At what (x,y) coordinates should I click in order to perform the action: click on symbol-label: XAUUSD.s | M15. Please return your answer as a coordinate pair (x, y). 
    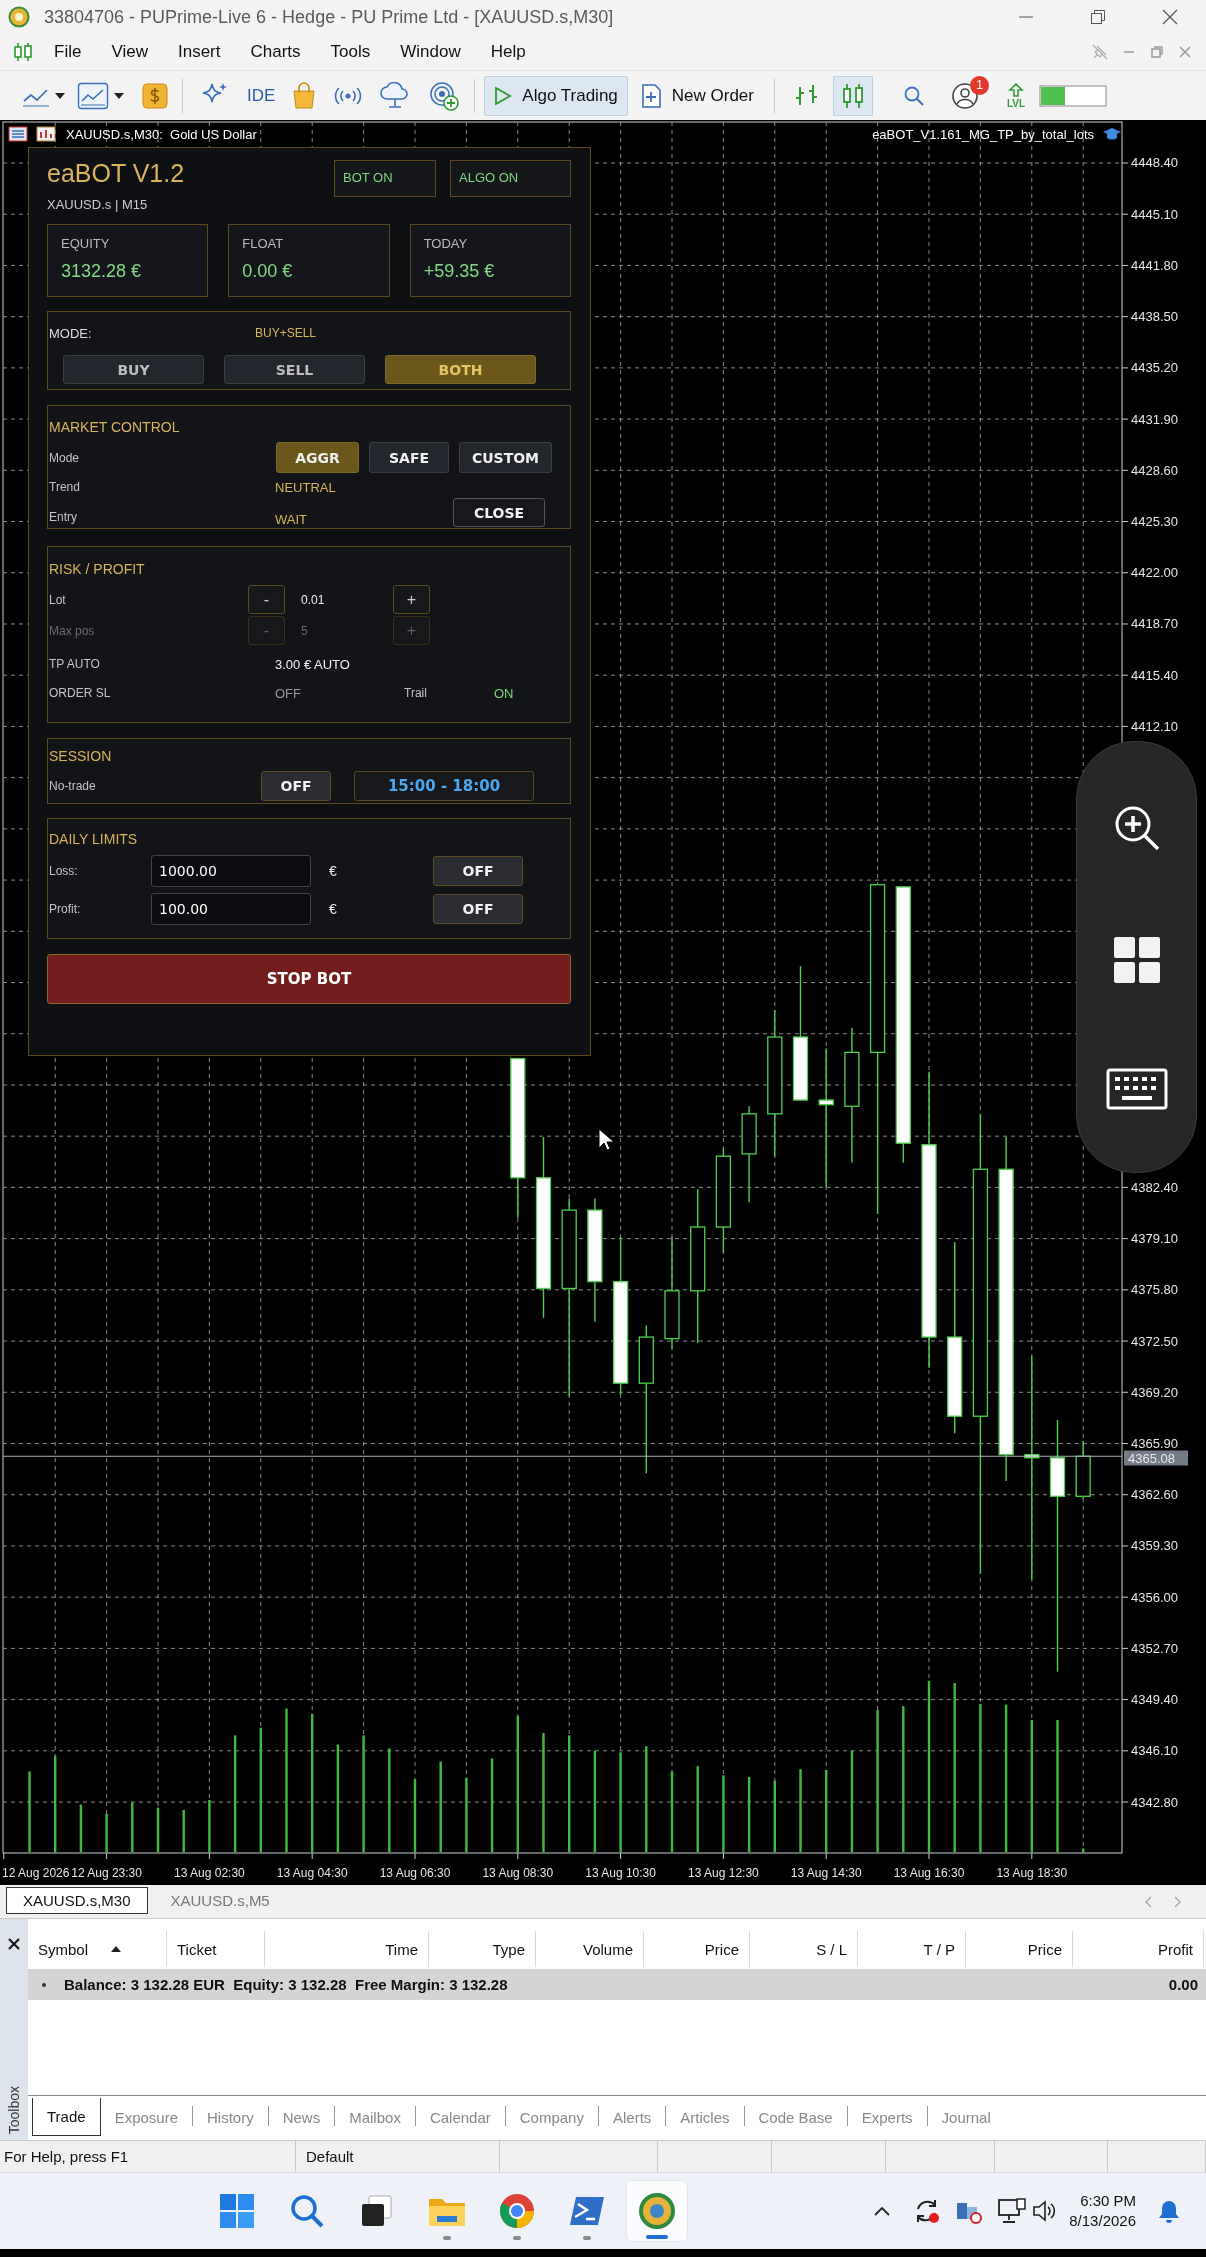
    Looking at the image, I should click on (98, 205).